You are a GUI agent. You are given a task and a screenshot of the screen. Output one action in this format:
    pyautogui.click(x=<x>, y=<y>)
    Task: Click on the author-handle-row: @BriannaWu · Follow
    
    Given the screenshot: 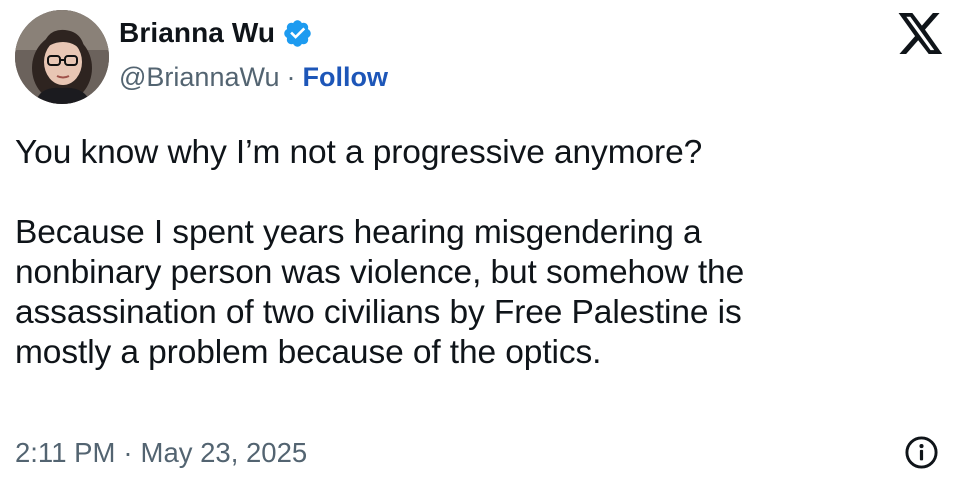 What is the action you would take?
    pyautogui.click(x=253, y=77)
    